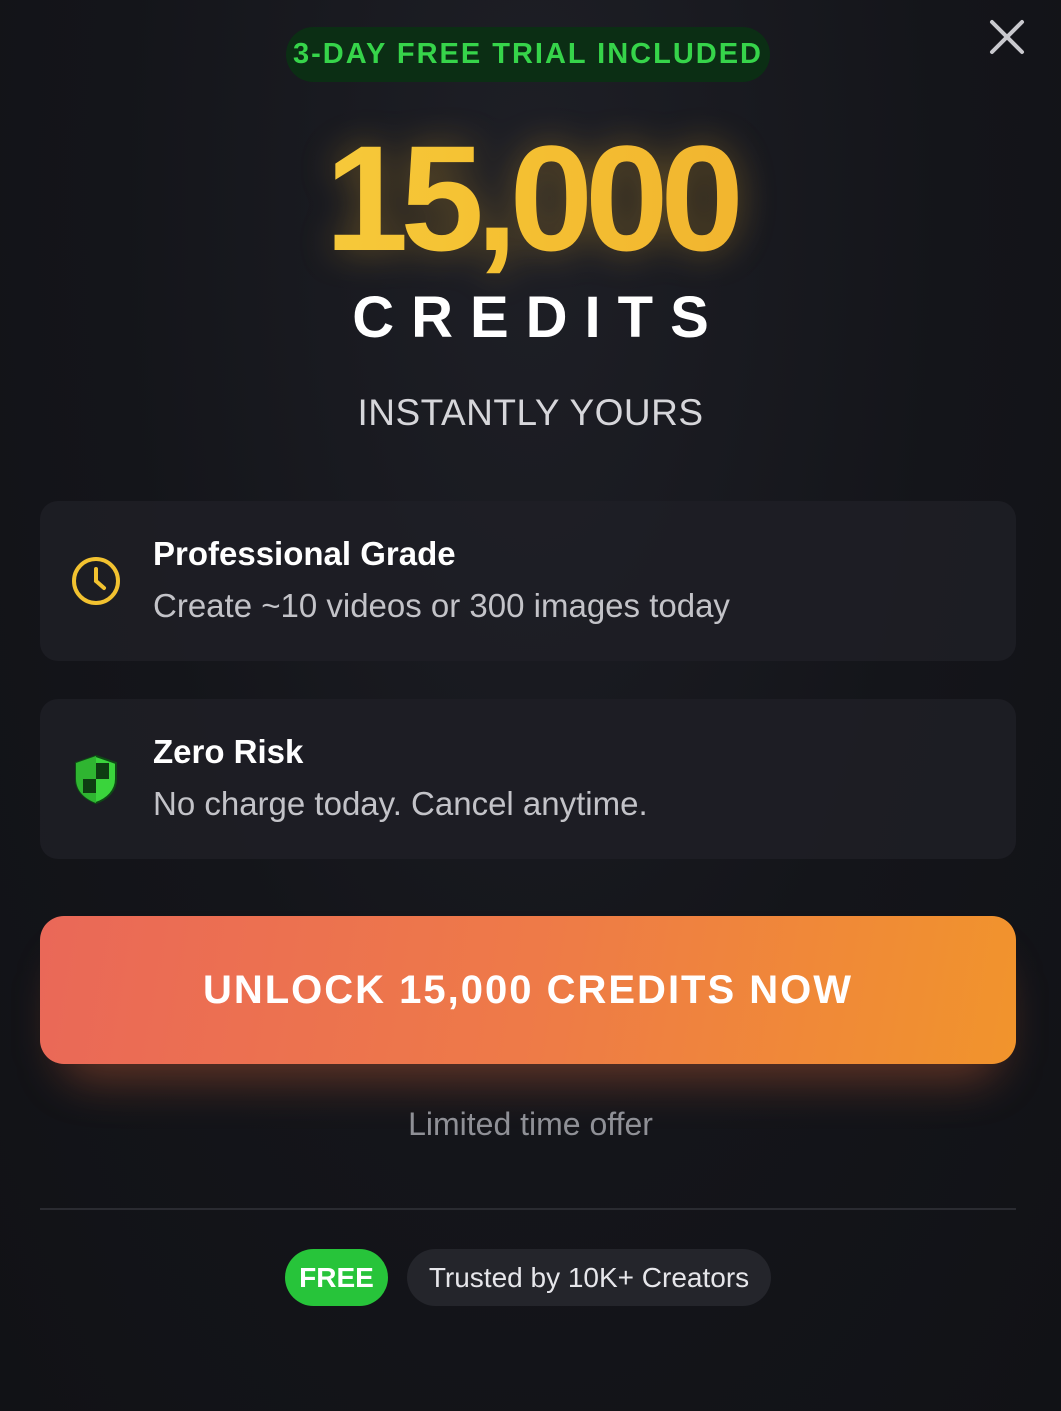 The height and width of the screenshot is (1411, 1061). I want to click on trust-badge: Trusted by 10K+ Creators, so click(589, 1277).